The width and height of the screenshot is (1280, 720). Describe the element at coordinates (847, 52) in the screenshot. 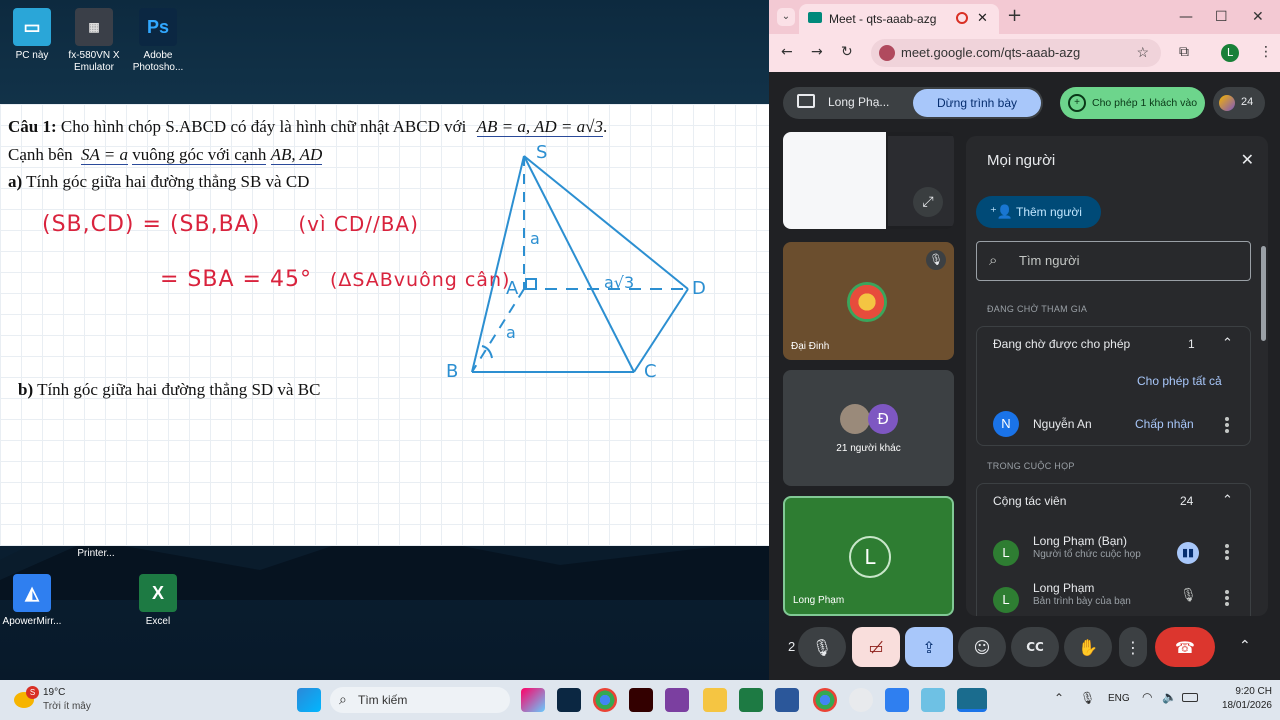

I see `reload-icon: ↻` at that location.